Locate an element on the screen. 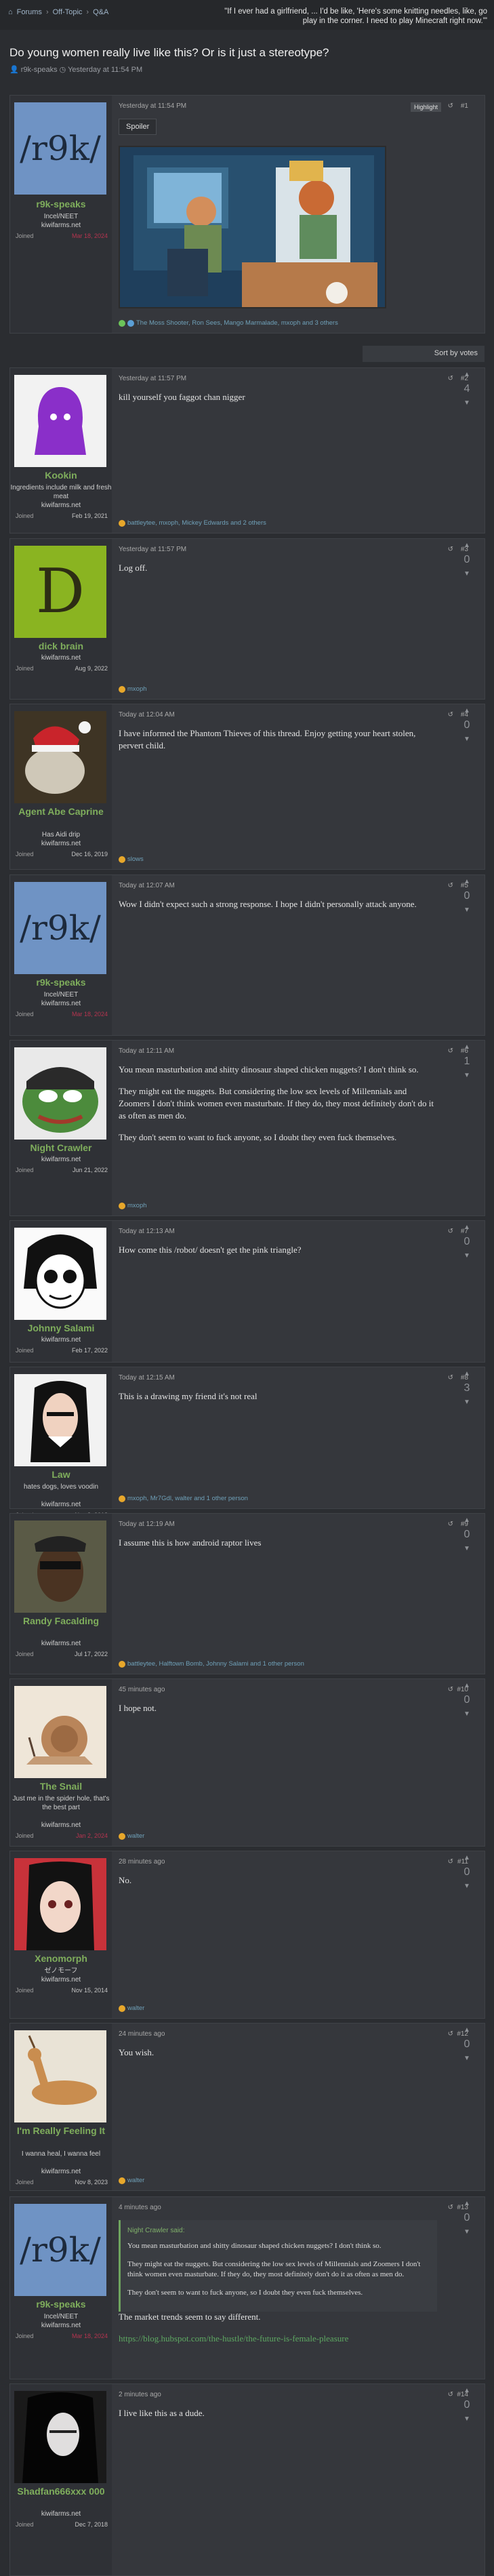  post-time: Today at 12:11 AM is located at coordinates (146, 1051).